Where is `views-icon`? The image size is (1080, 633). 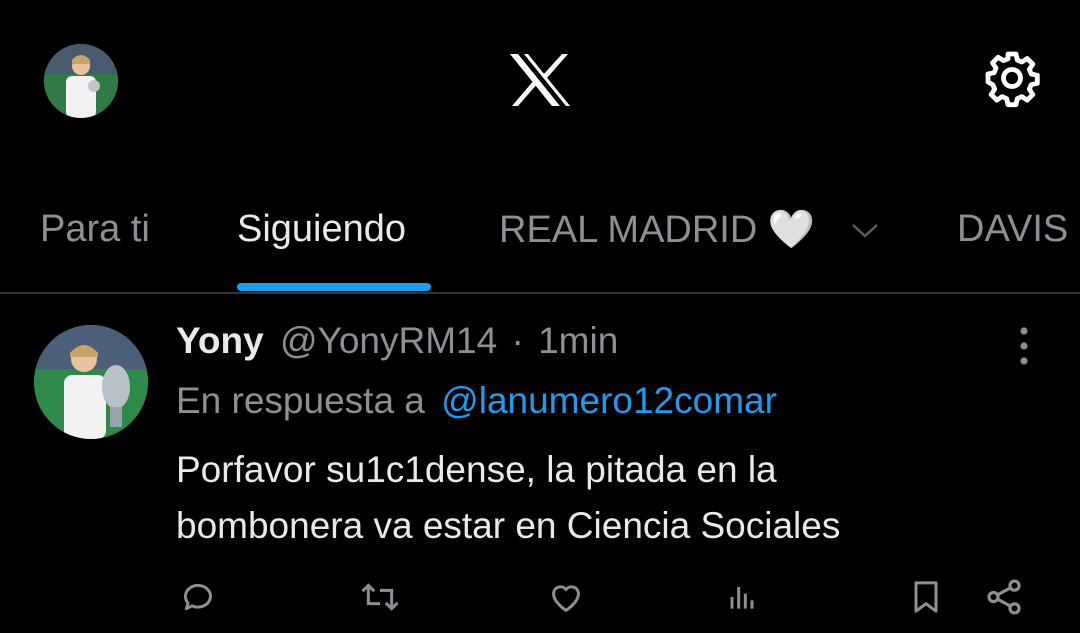
views-icon is located at coordinates (742, 597).